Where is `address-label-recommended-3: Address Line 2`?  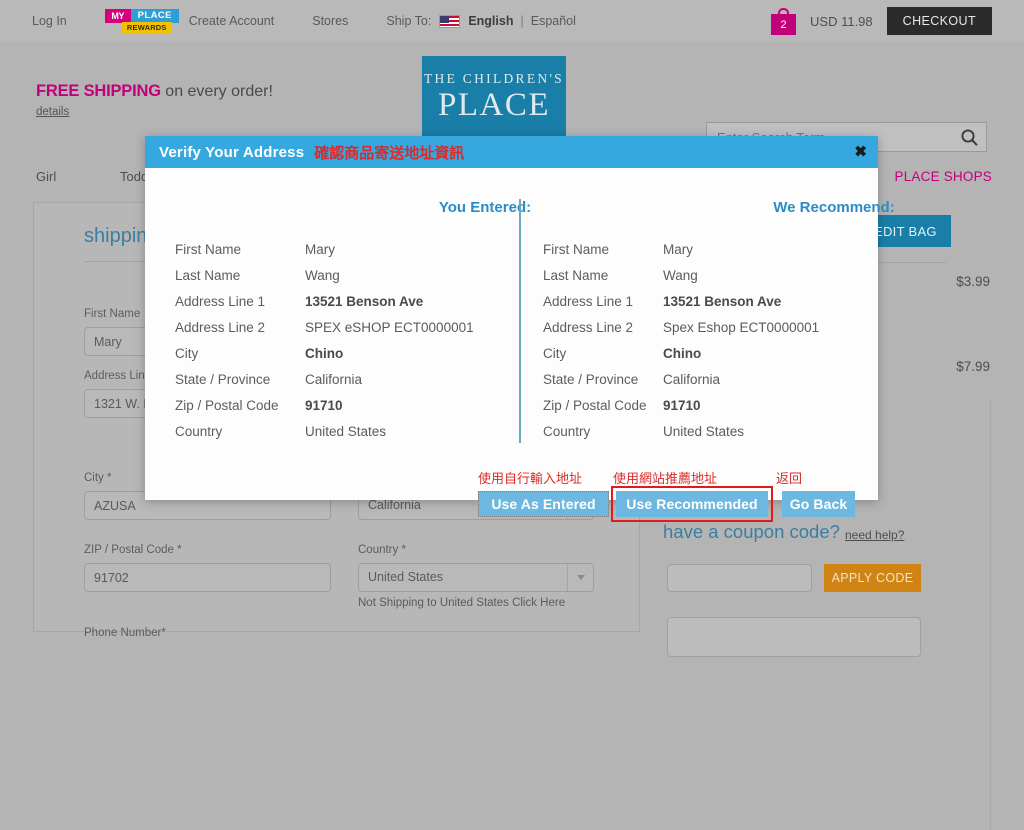
address-label-recommended-3: Address Line 2 is located at coordinates (588, 327).